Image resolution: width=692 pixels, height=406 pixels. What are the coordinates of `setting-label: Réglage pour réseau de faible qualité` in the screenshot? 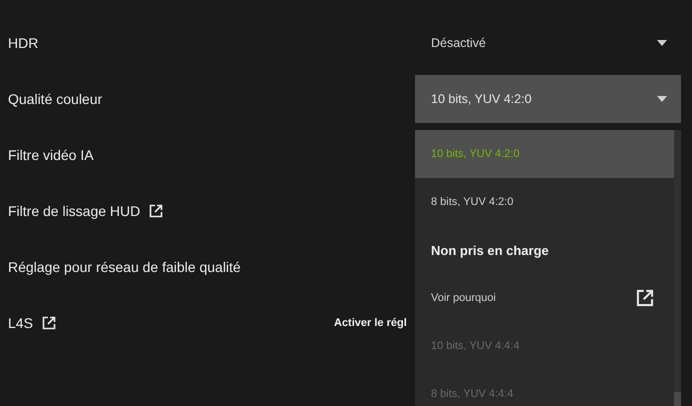 It's located at (124, 267).